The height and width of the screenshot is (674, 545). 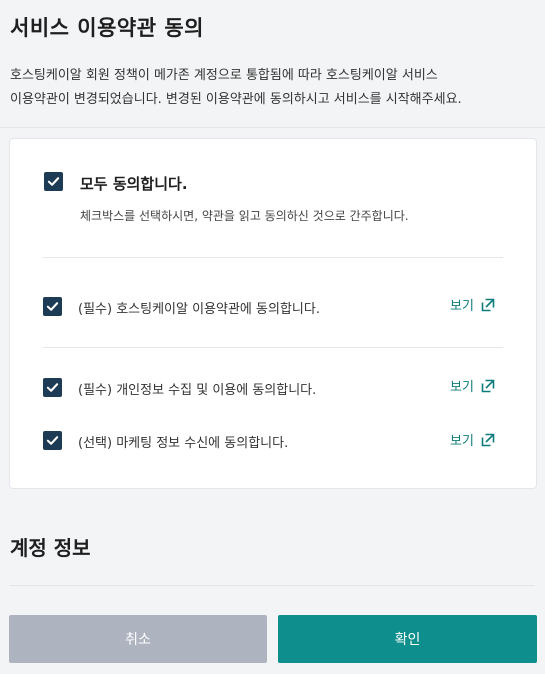 What do you see at coordinates (134, 183) in the screenshot?
I see `agree-all-label: 모두 동의합니다.` at bounding box center [134, 183].